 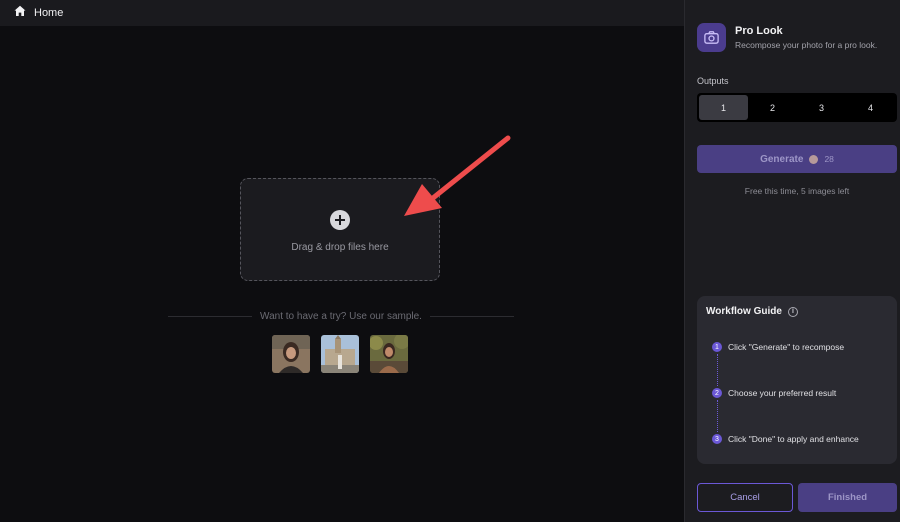 I want to click on guide-title: Workflow Guide, so click(x=744, y=311).